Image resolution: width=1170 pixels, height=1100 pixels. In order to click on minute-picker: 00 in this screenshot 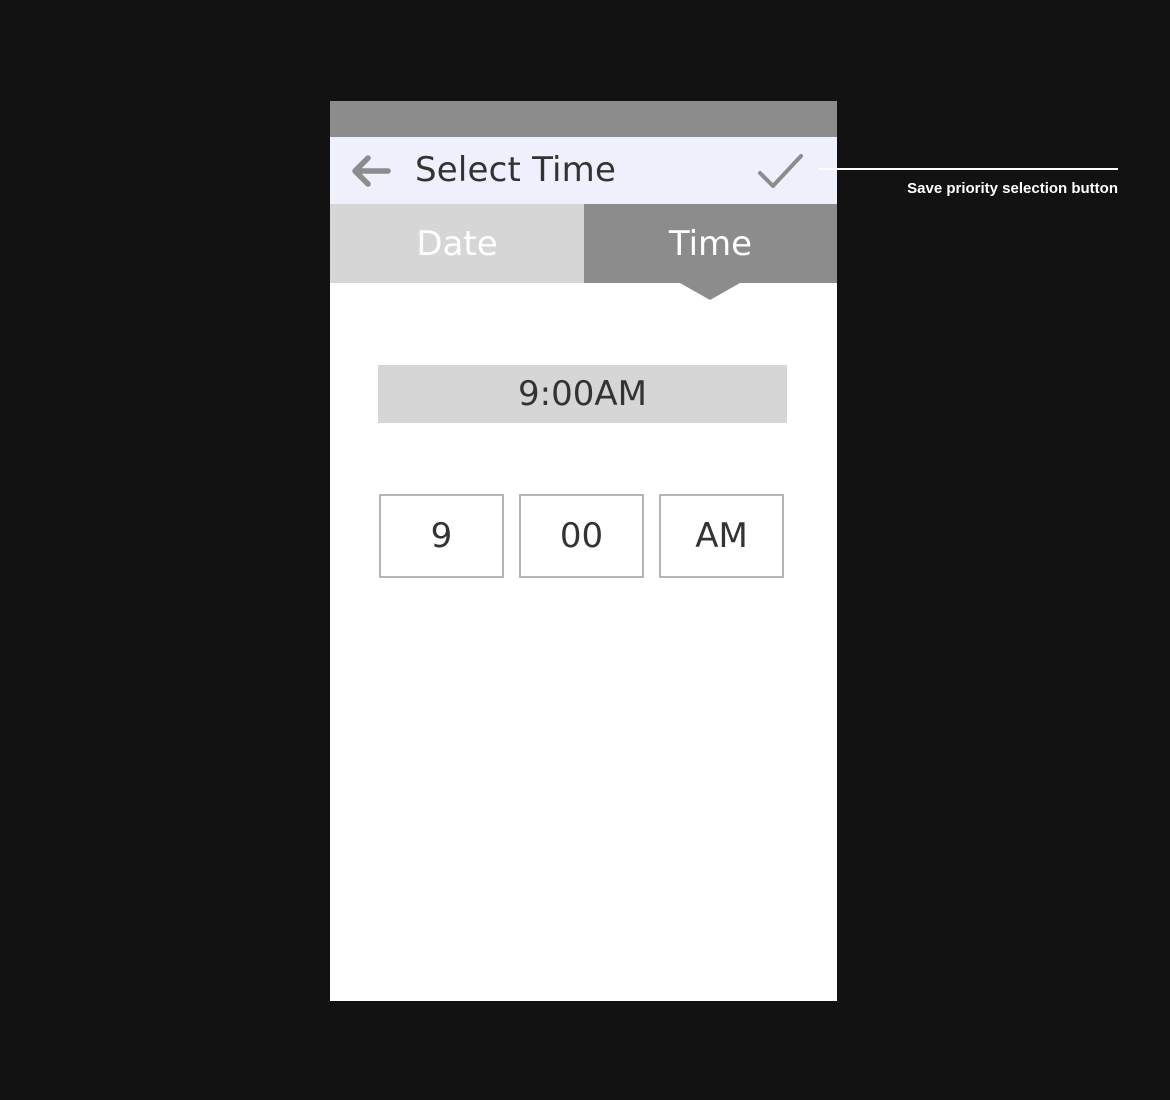, I will do `click(581, 536)`.